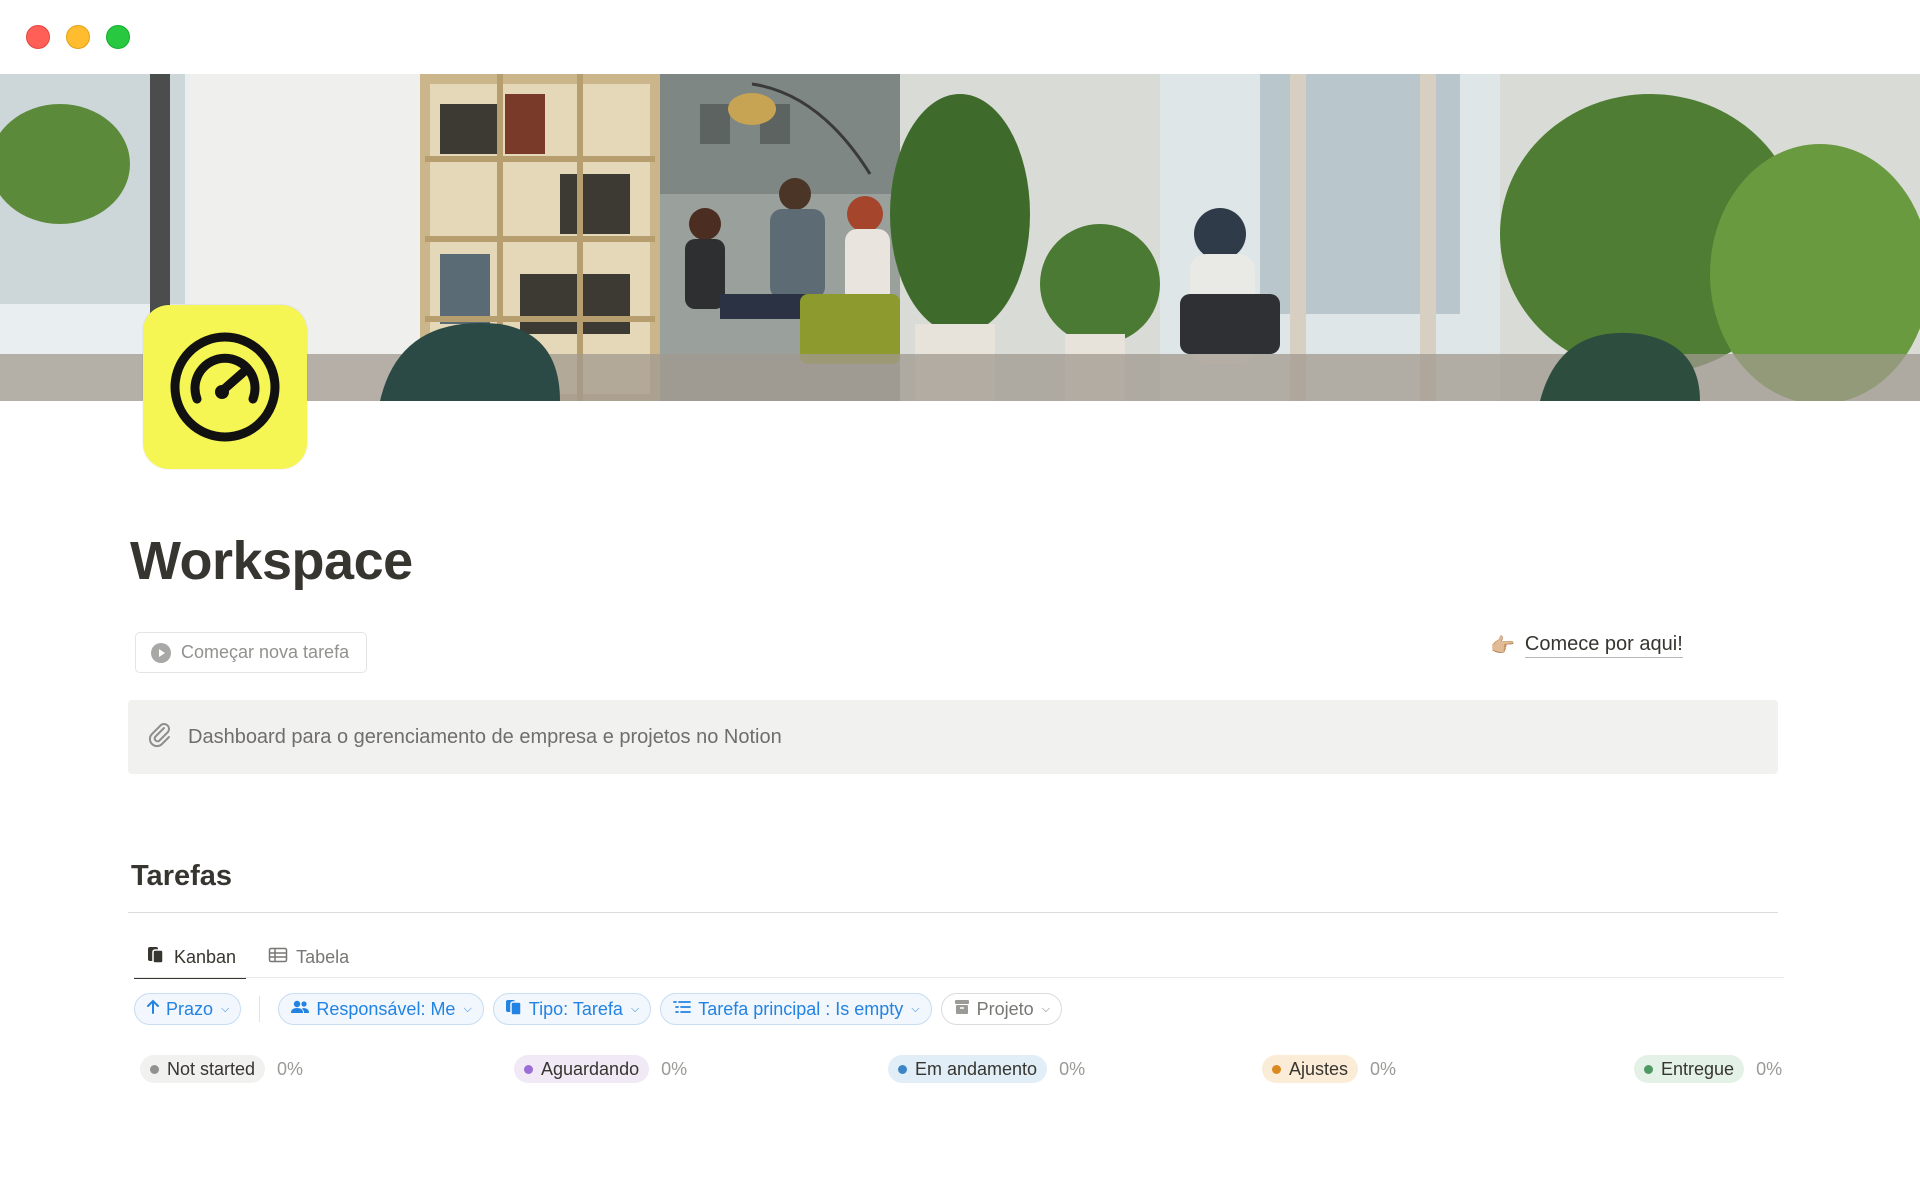 This screenshot has width=1920, height=1200. I want to click on kanban-column-header: Not started 0%, so click(221, 1069).